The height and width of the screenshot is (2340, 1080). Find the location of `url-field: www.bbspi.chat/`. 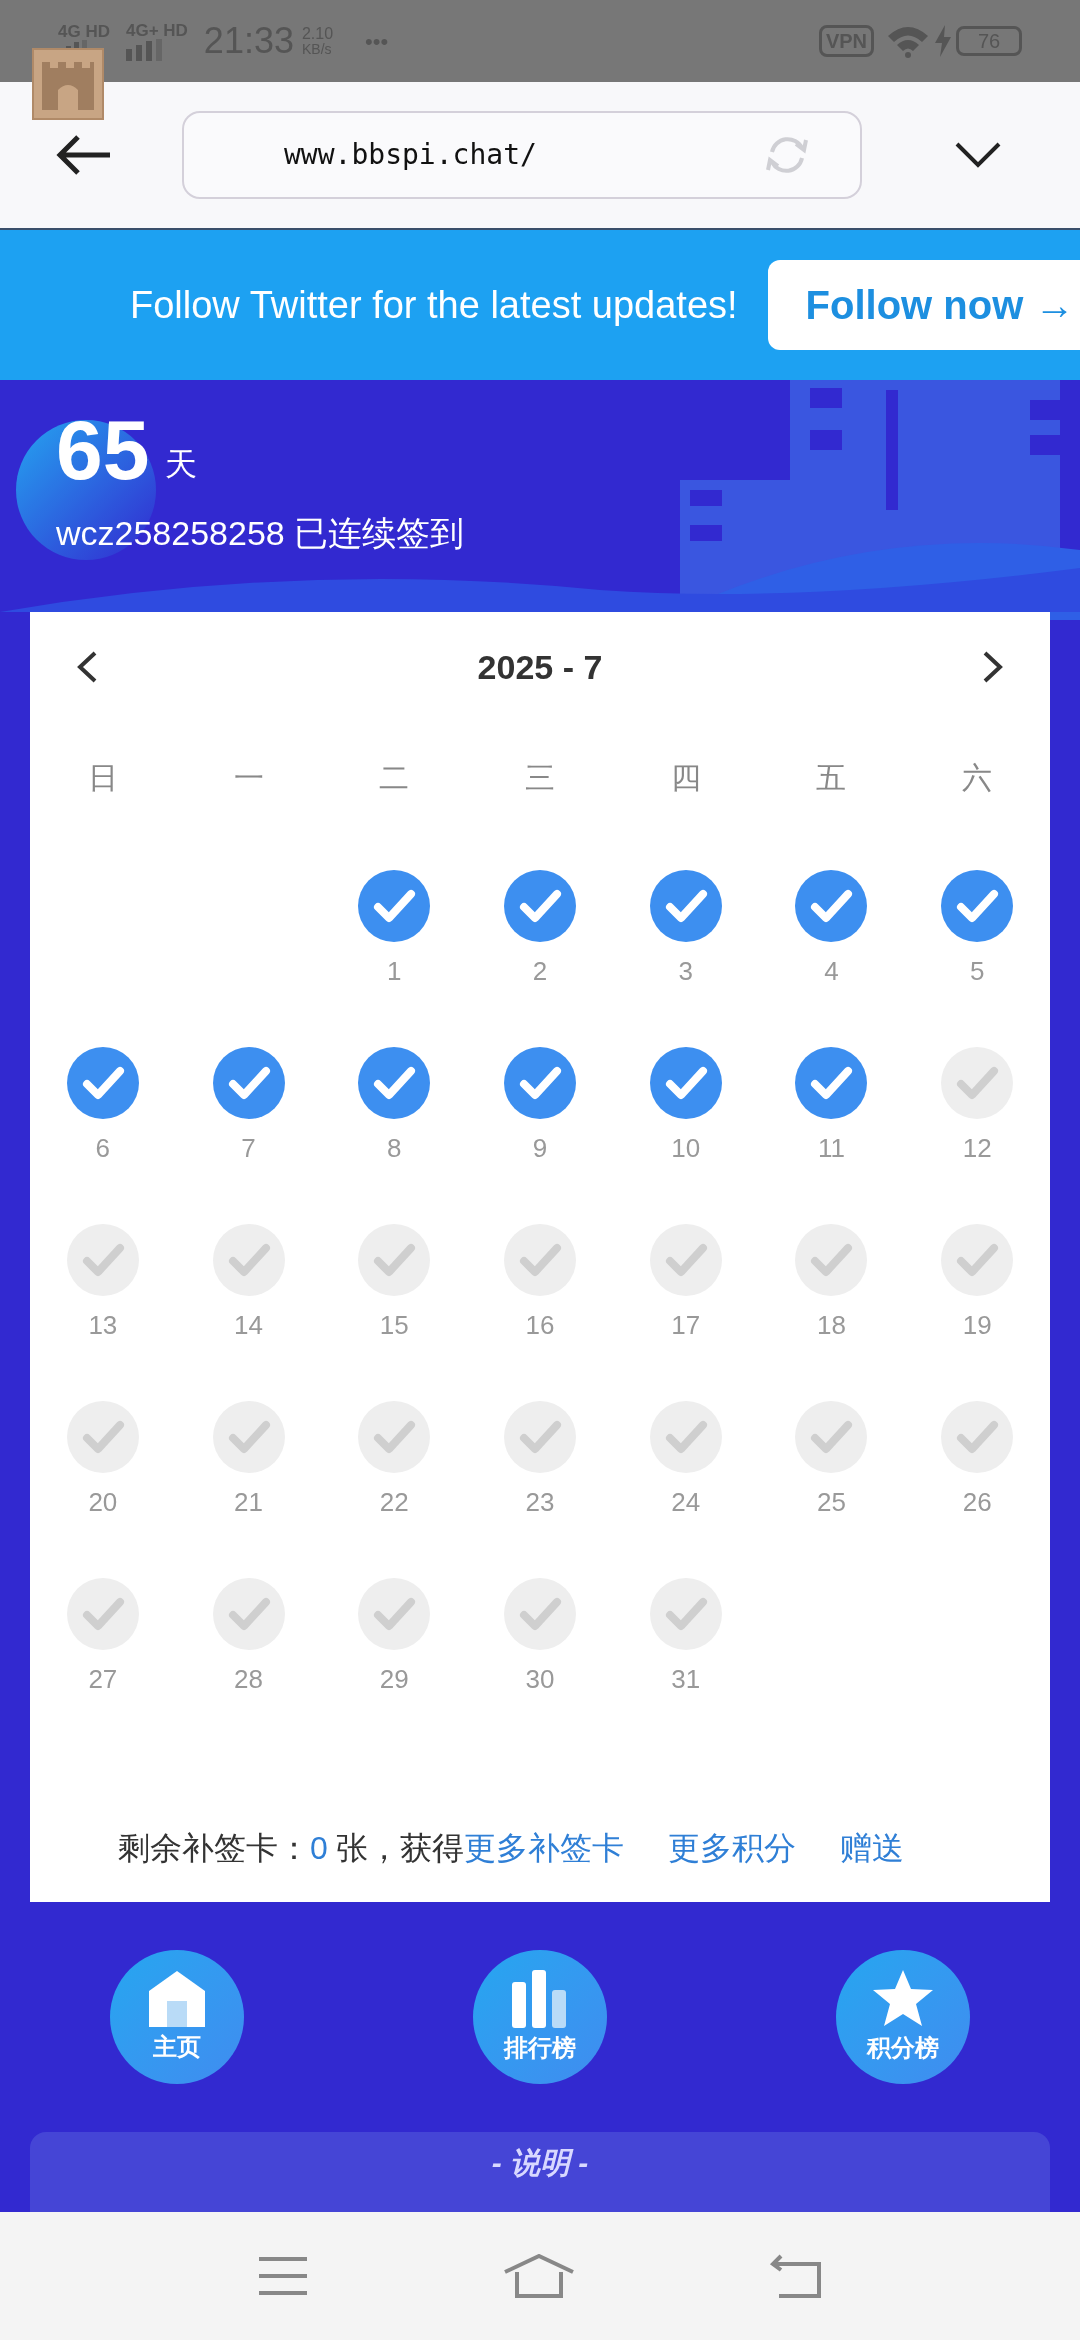

url-field: www.bbspi.chat/ is located at coordinates (522, 155).